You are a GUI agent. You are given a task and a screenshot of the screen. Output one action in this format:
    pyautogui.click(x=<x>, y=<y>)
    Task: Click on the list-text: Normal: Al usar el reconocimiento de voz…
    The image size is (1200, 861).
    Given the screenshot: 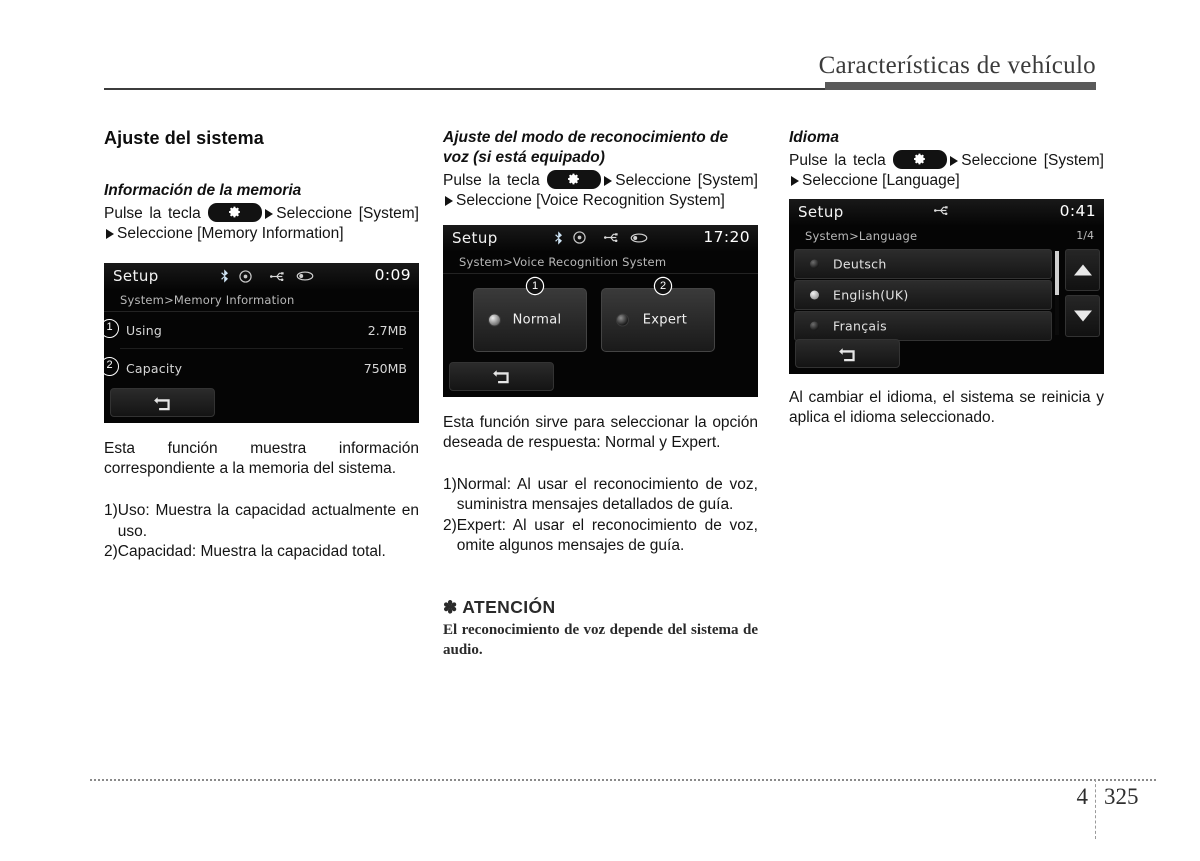 What is the action you would take?
    pyautogui.click(x=607, y=495)
    